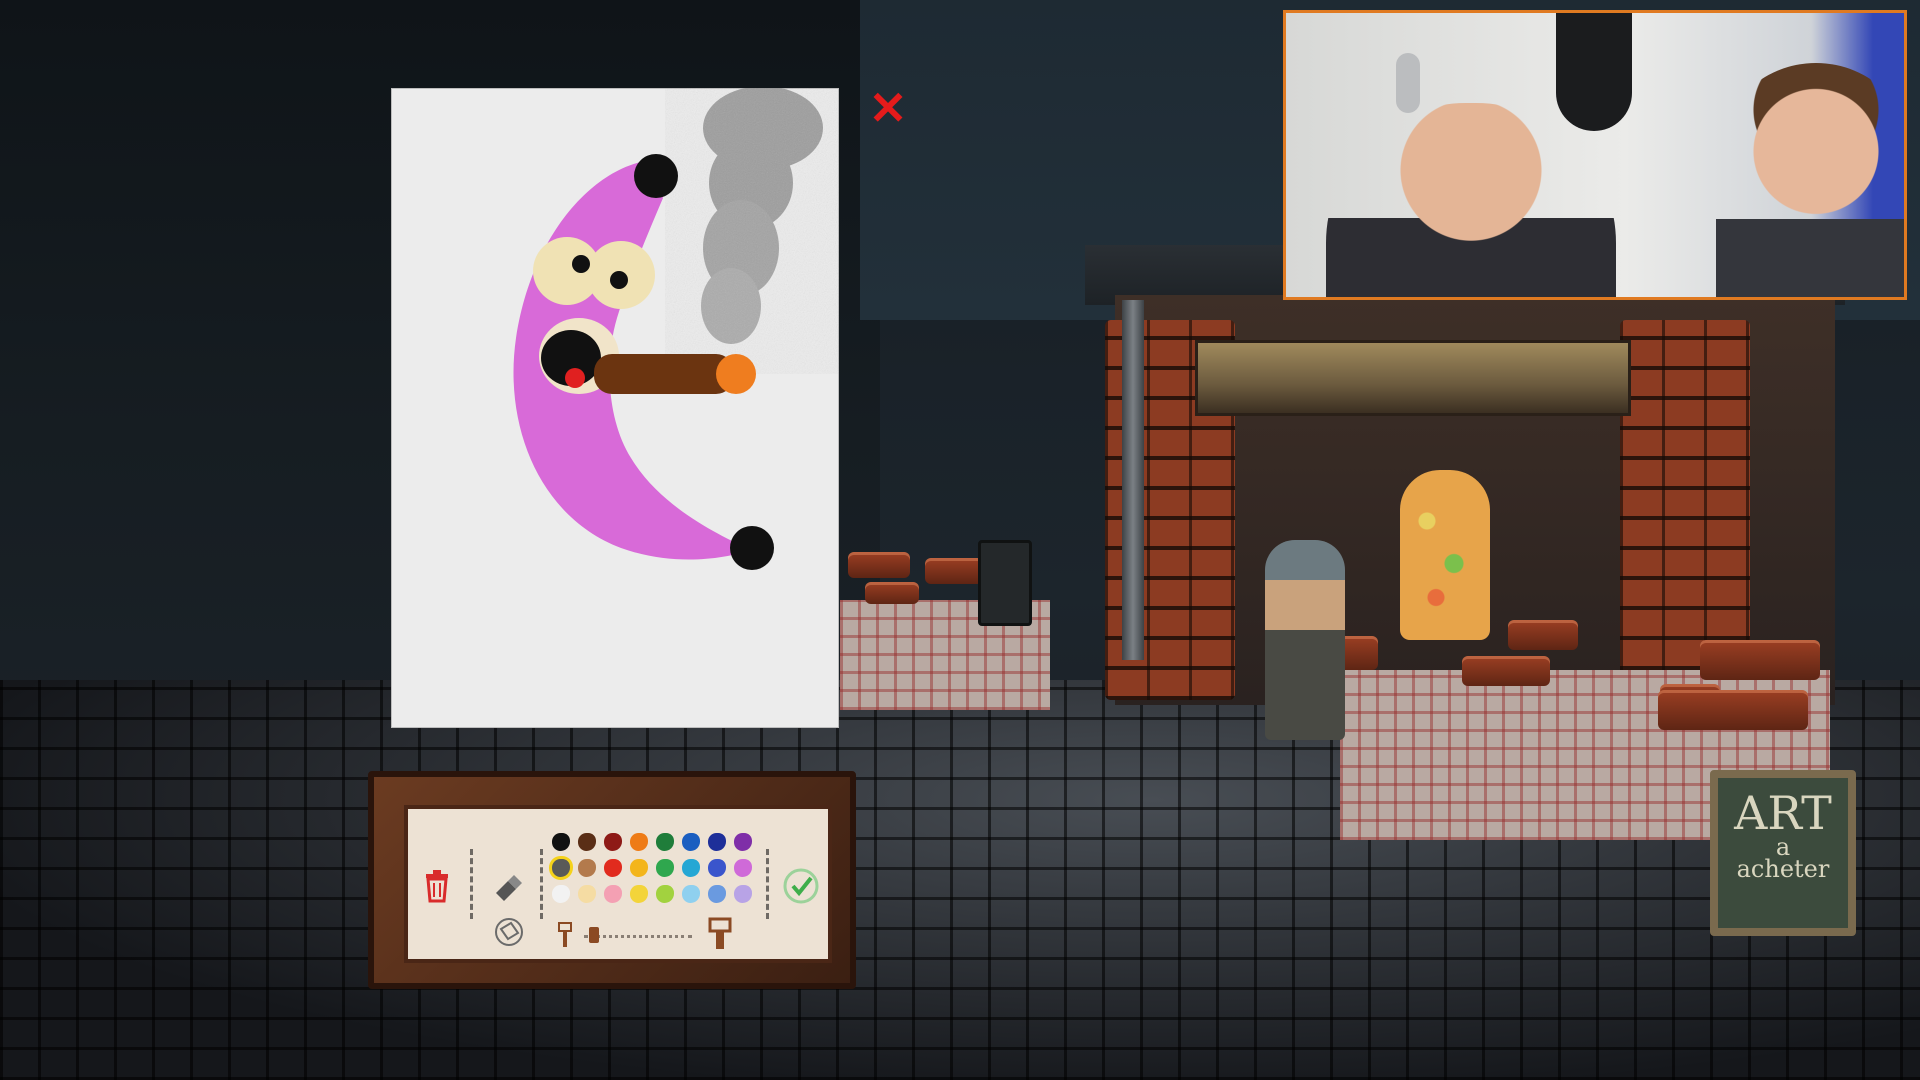 The width and height of the screenshot is (1920, 1080). Describe the element at coordinates (1810, 180) in the screenshot. I see `streamer-right` at that location.